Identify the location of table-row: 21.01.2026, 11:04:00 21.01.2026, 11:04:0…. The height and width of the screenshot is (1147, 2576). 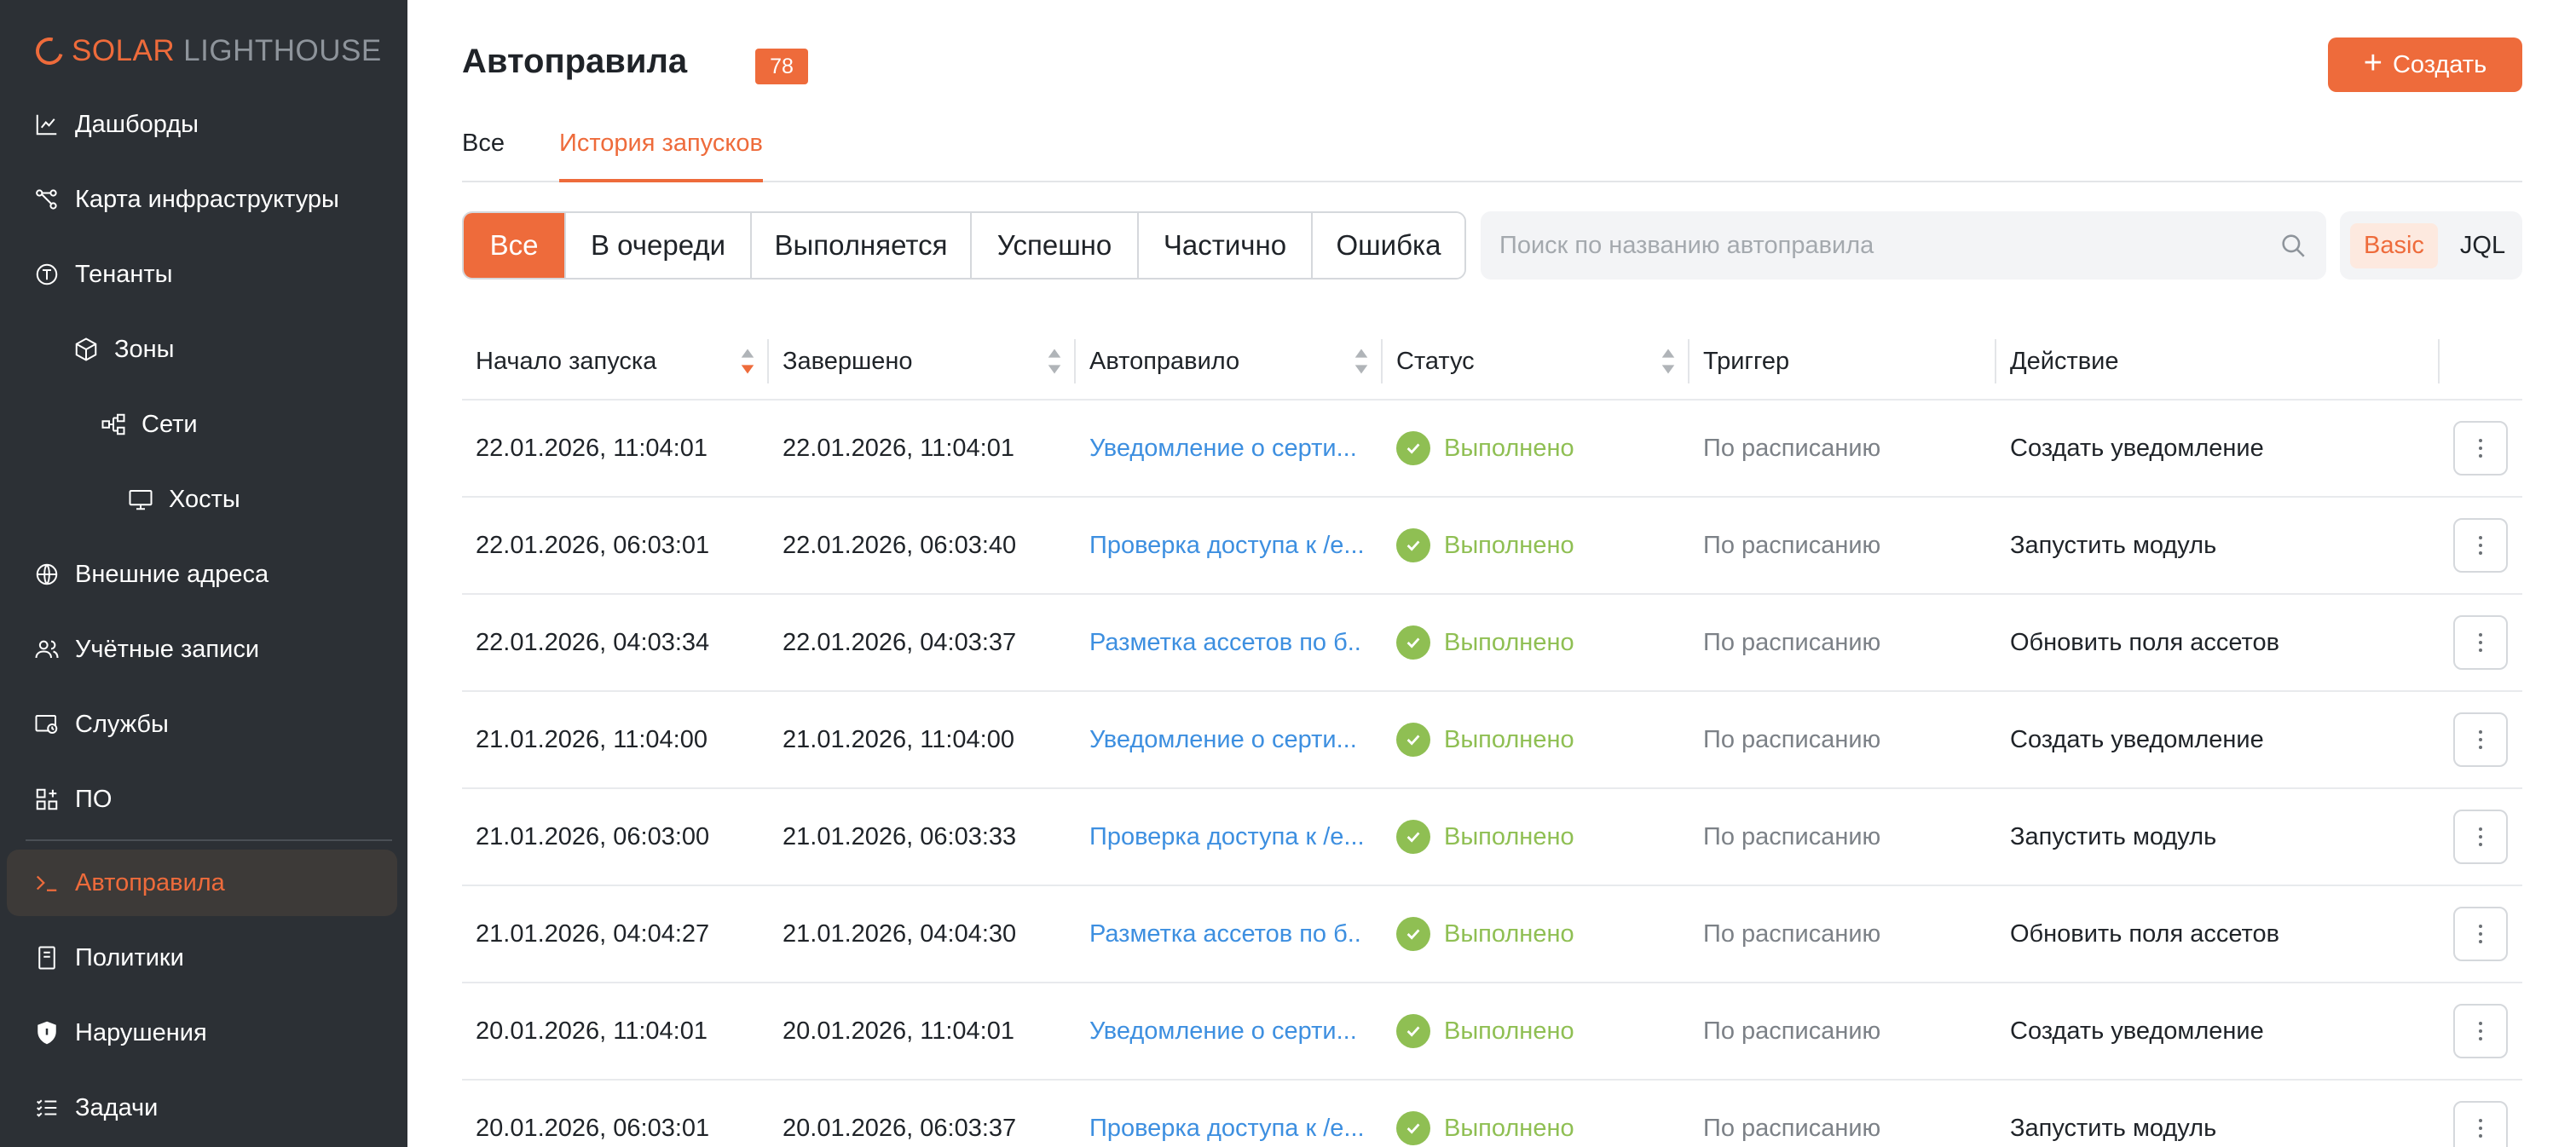
(1492, 740).